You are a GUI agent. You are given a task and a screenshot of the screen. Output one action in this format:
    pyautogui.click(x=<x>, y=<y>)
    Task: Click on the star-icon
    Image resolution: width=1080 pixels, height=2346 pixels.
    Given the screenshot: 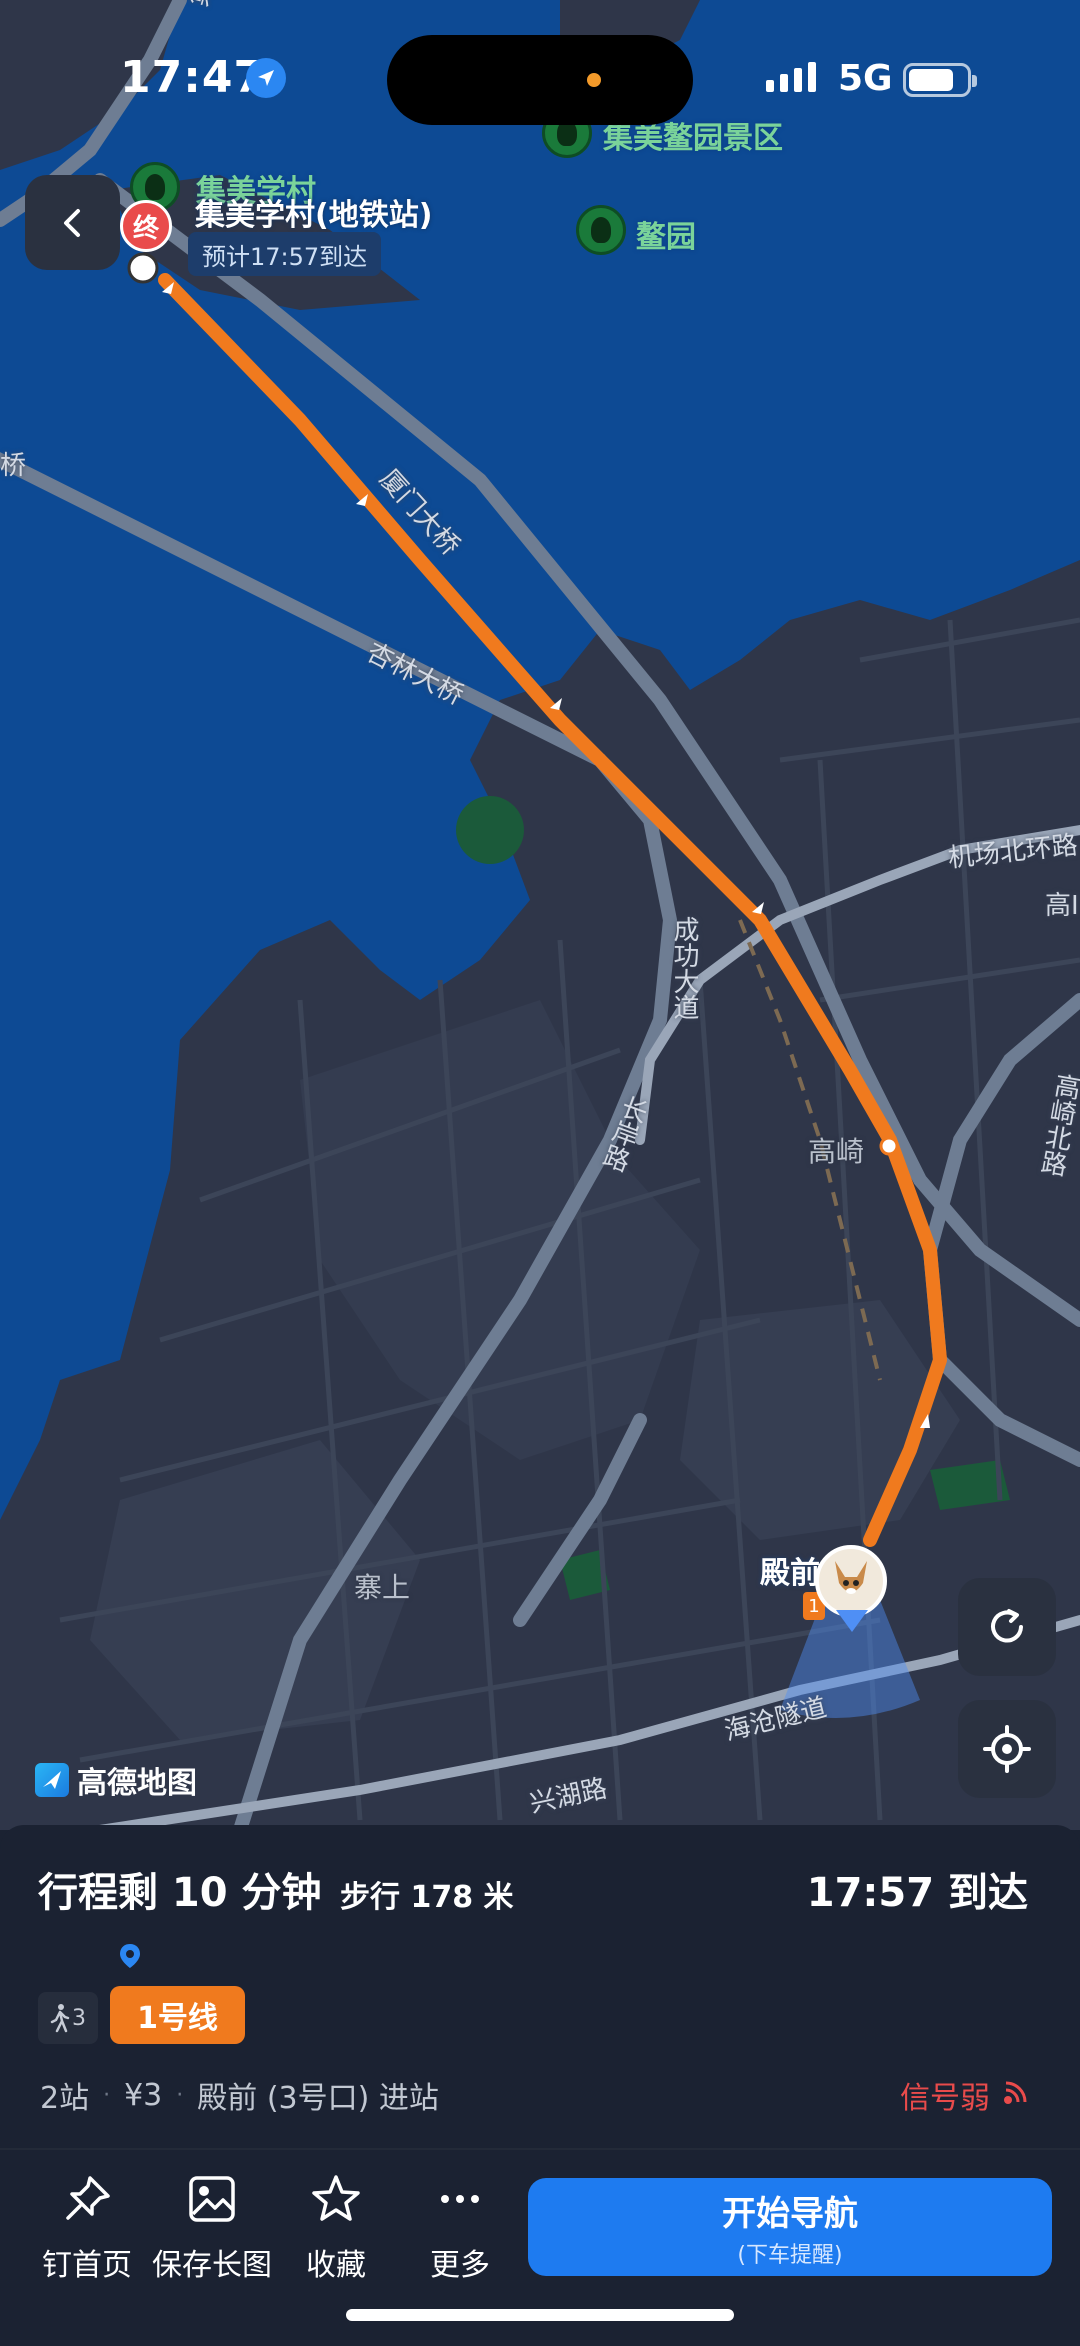 What is the action you would take?
    pyautogui.click(x=336, y=2198)
    